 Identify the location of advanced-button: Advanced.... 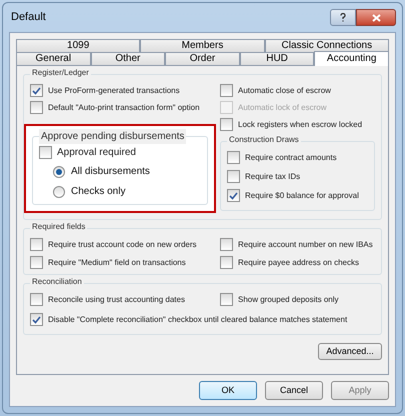
(350, 351).